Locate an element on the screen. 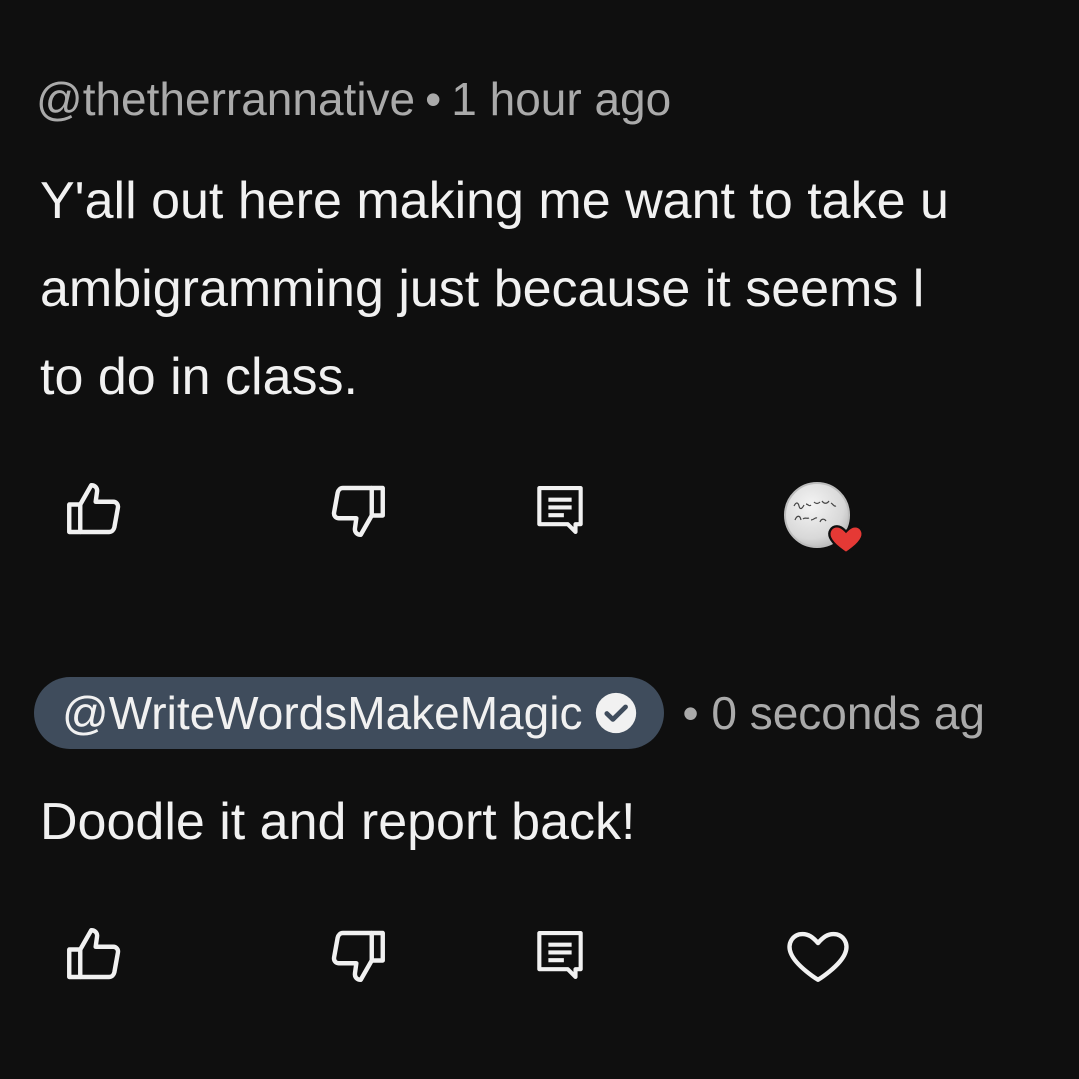 This screenshot has height=1079, width=1079. creator-heart-badge is located at coordinates (821, 512).